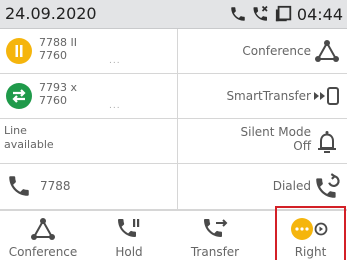  I want to click on more-icon, so click(310, 231).